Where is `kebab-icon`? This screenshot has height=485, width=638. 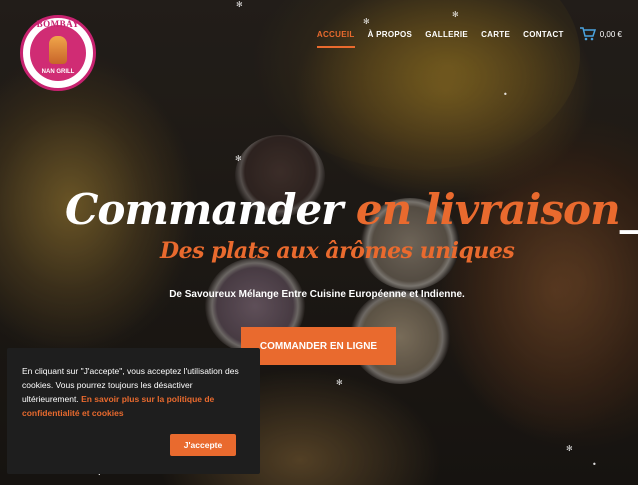 kebab-icon is located at coordinates (58, 50).